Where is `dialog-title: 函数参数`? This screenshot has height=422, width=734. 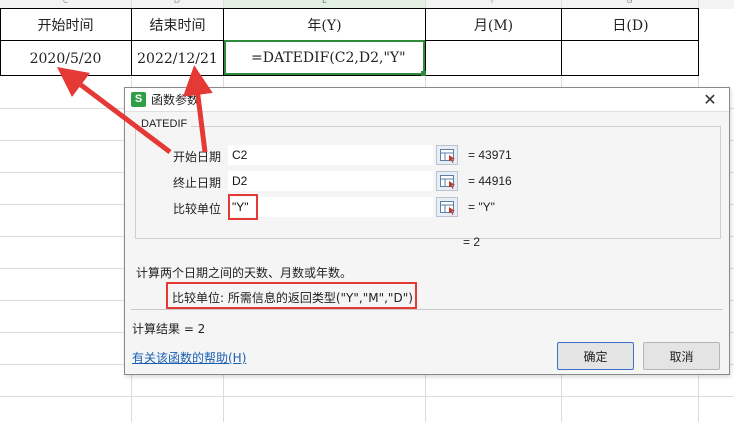
dialog-title: 函数参数 is located at coordinates (175, 100).